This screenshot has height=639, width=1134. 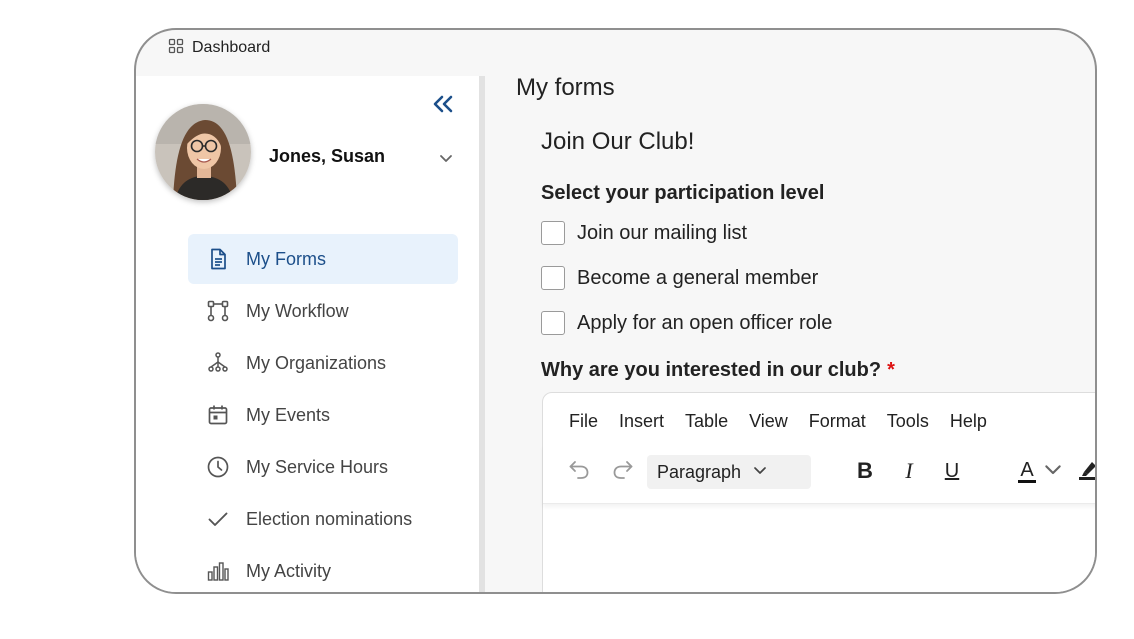 I want to click on user-menu-button, so click(x=446, y=158).